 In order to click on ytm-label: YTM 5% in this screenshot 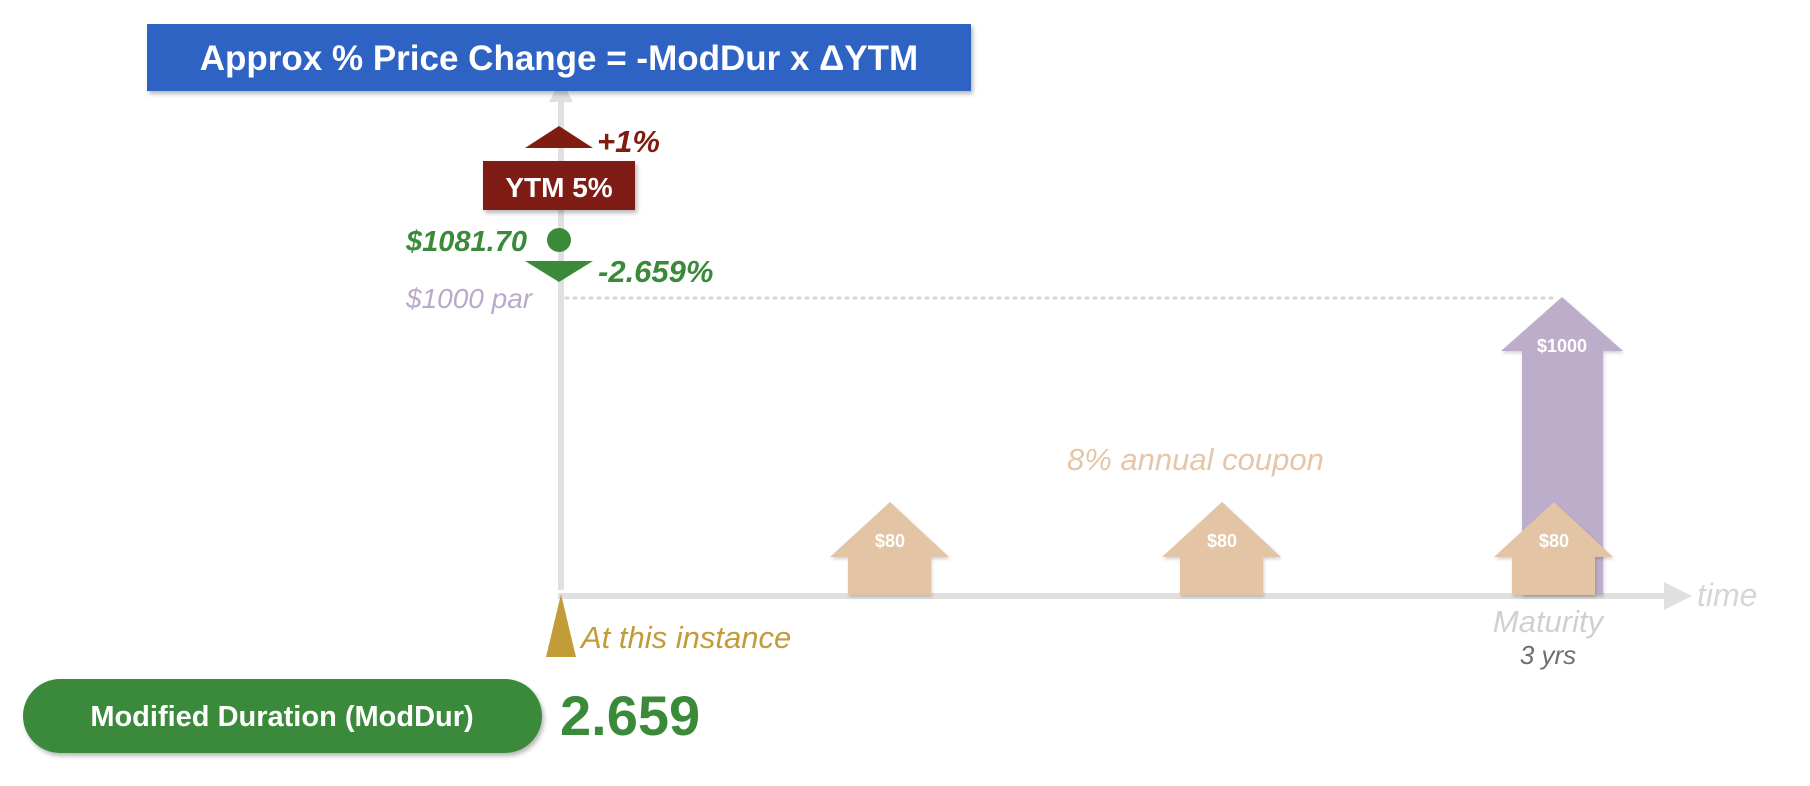, I will do `click(558, 187)`.